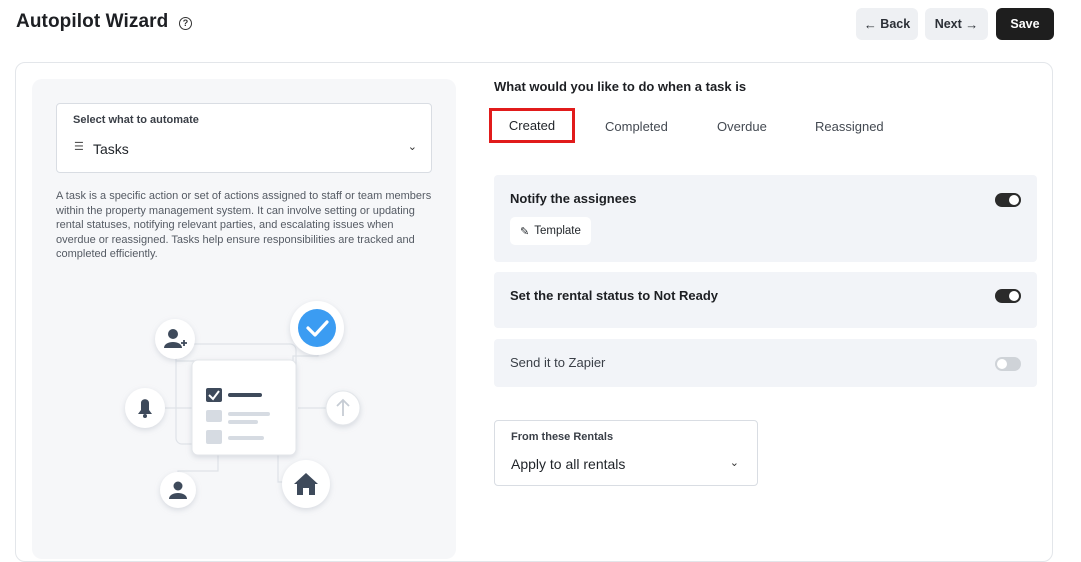 The image size is (1081, 562). I want to click on notify-assignees-toggle, so click(1008, 200).